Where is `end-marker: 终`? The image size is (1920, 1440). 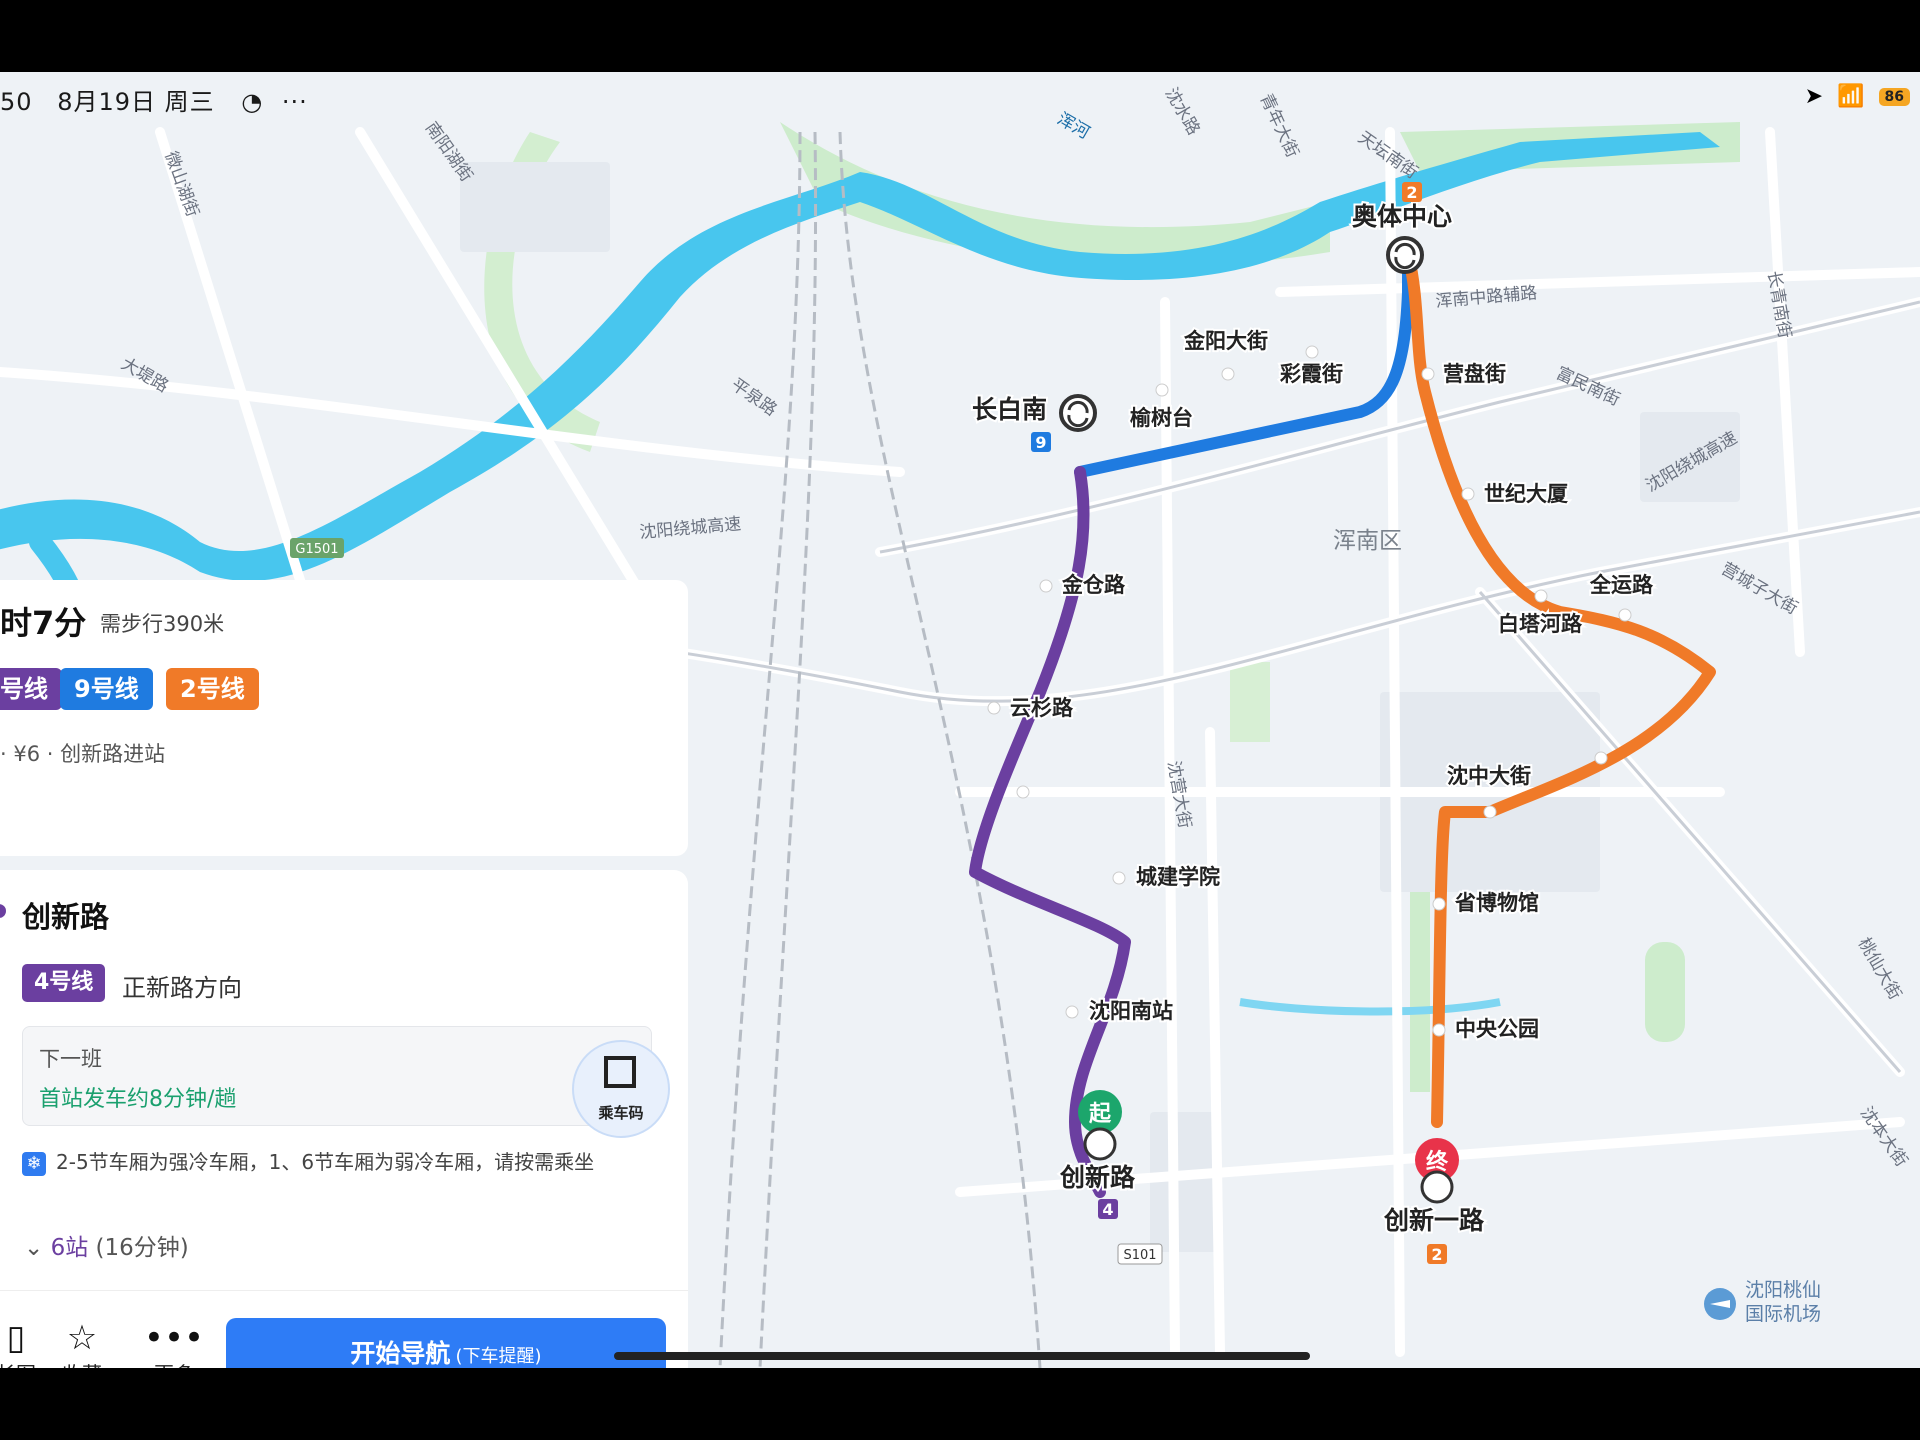
end-marker: 终 is located at coordinates (1437, 1171).